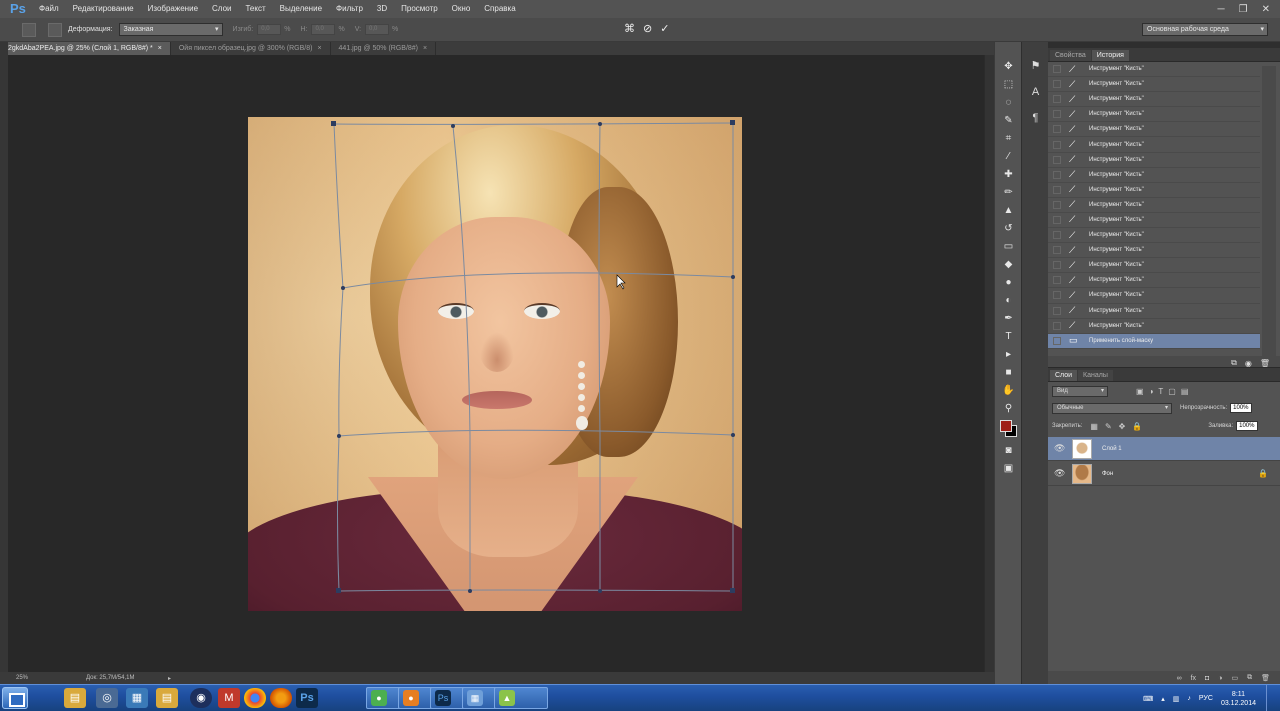 This screenshot has height=711, width=1280. I want to click on menu-window: Окно, so click(461, 9).